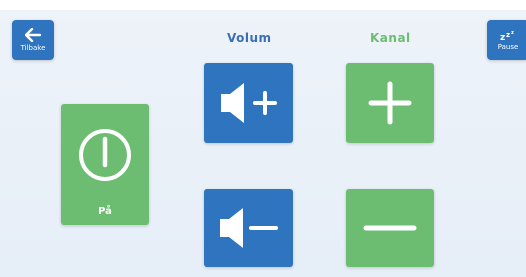 This screenshot has width=526, height=277. Describe the element at coordinates (105, 211) in the screenshot. I see `power-label: På` at that location.